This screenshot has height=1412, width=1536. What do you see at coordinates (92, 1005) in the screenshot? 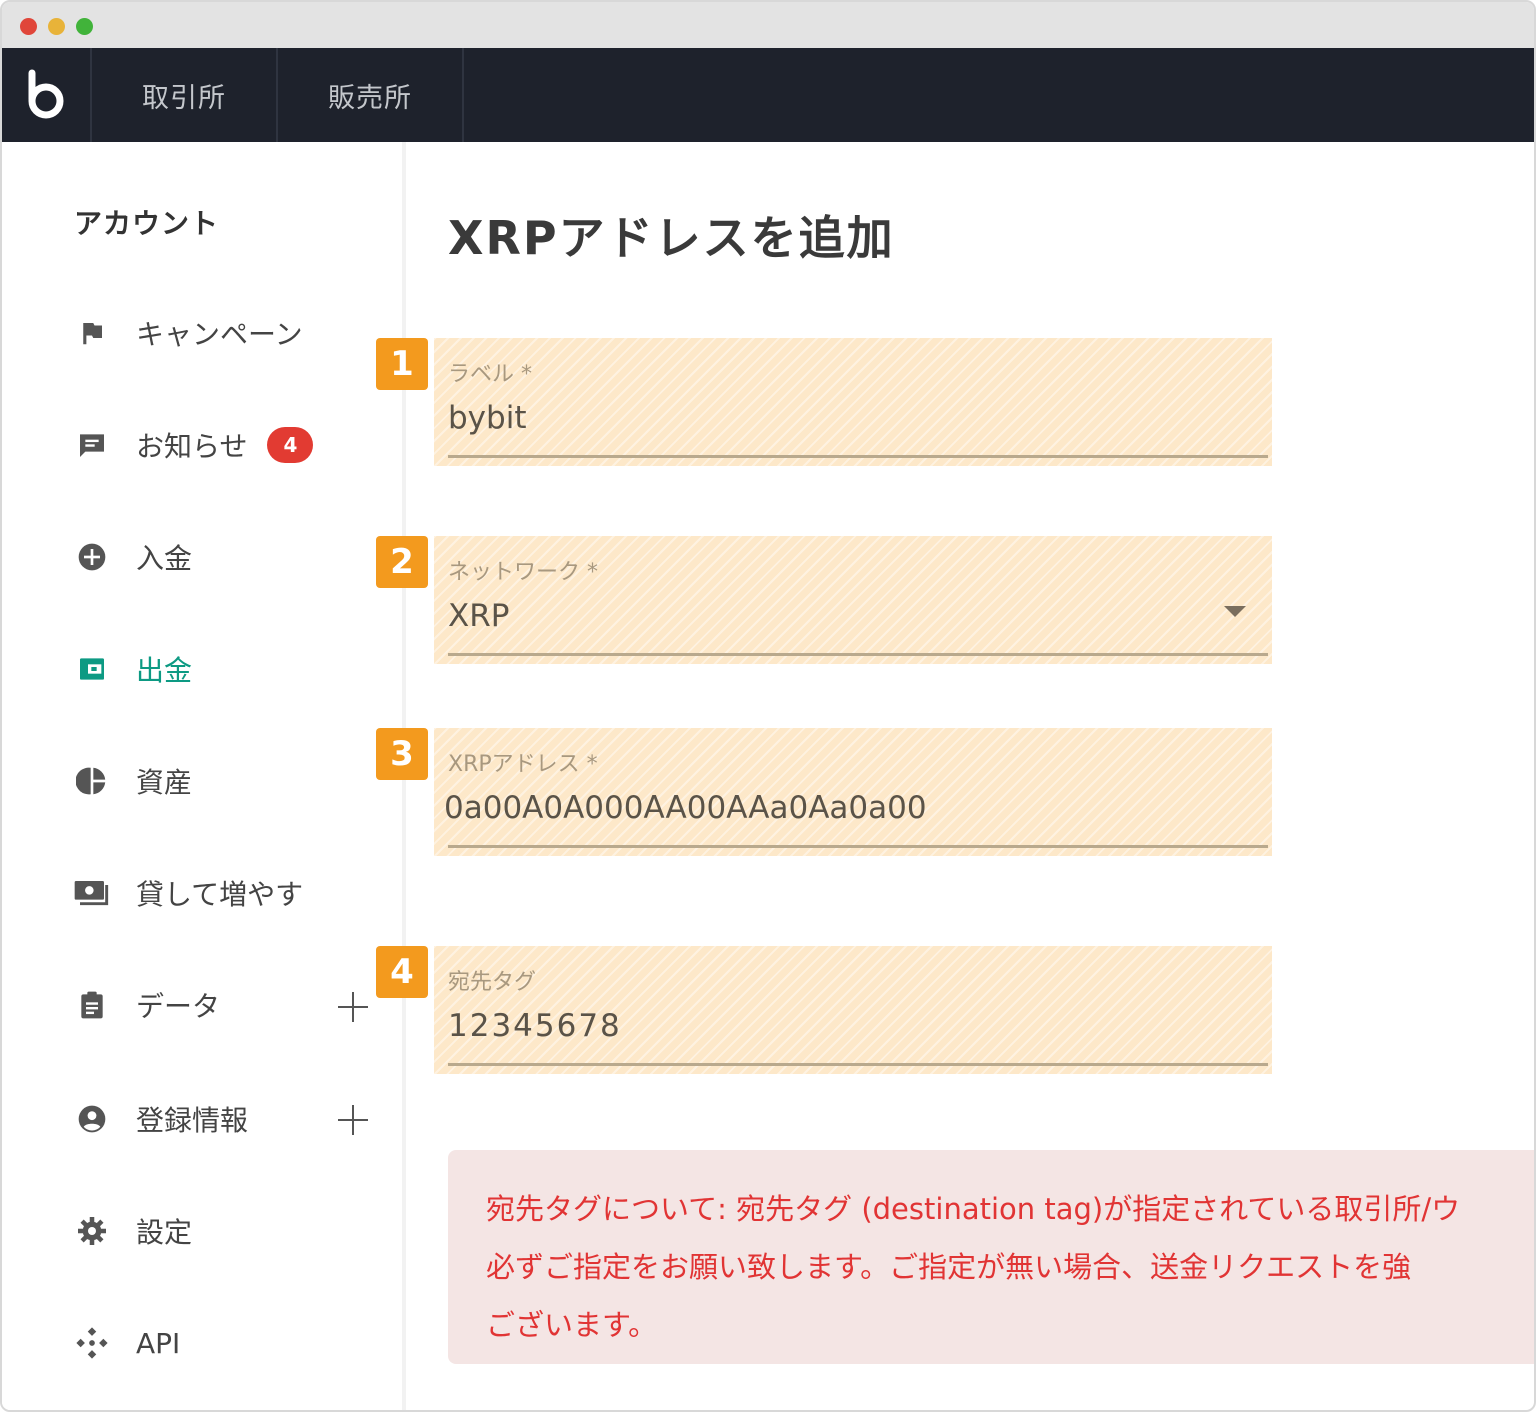
I see `clipboard-icon` at bounding box center [92, 1005].